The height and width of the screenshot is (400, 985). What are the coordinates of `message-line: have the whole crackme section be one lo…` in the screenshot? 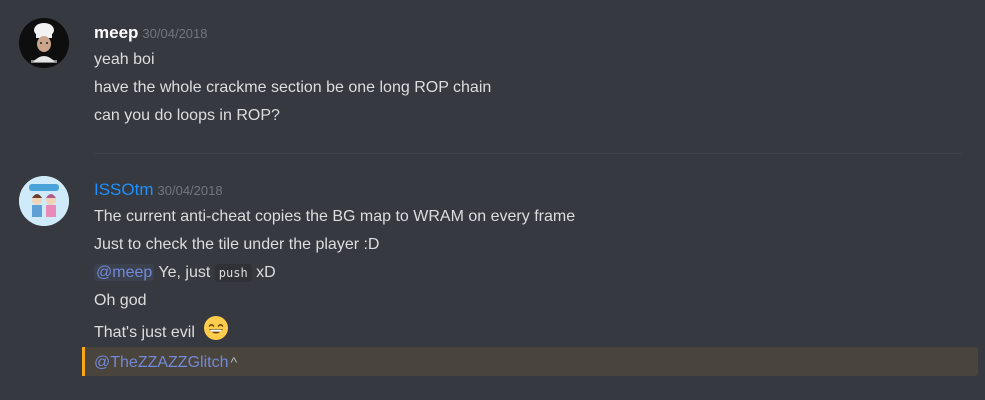 It's located at (293, 87).